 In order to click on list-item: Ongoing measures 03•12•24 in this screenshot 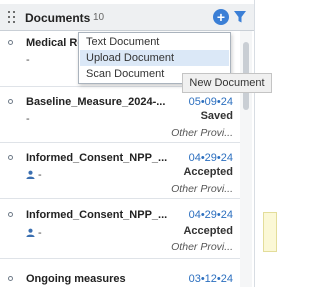, I will do `click(120, 273)`.